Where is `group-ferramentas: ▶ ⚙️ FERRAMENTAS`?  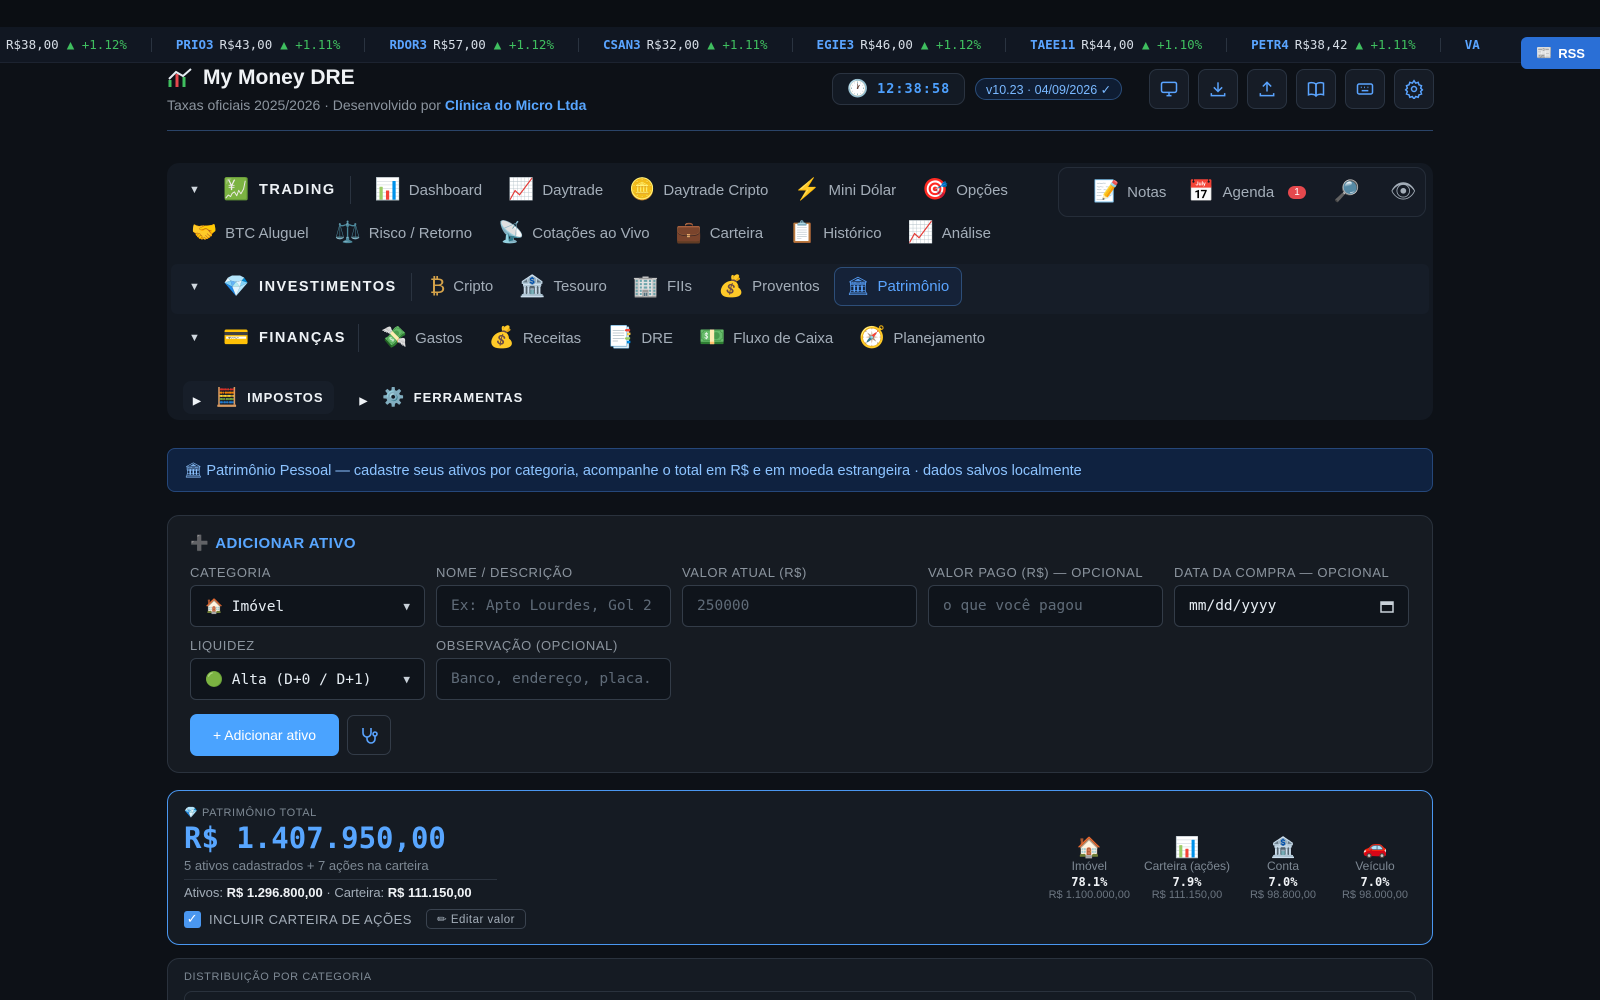 group-ferramentas: ▶ ⚙️ FERRAMENTAS is located at coordinates (442, 397).